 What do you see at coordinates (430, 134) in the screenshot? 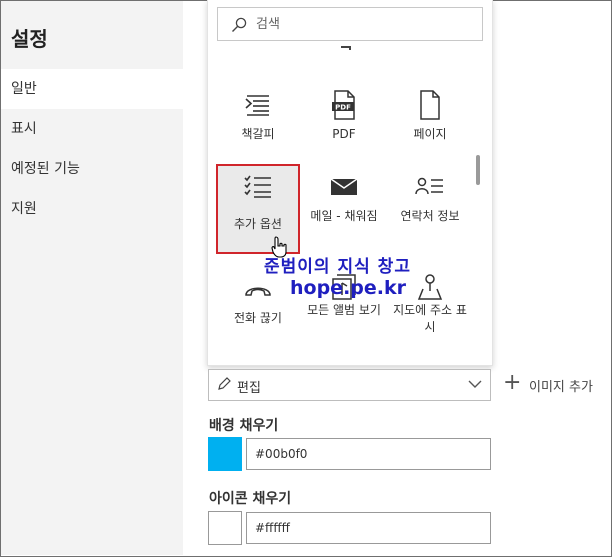
I see `tile-label: 페이지` at bounding box center [430, 134].